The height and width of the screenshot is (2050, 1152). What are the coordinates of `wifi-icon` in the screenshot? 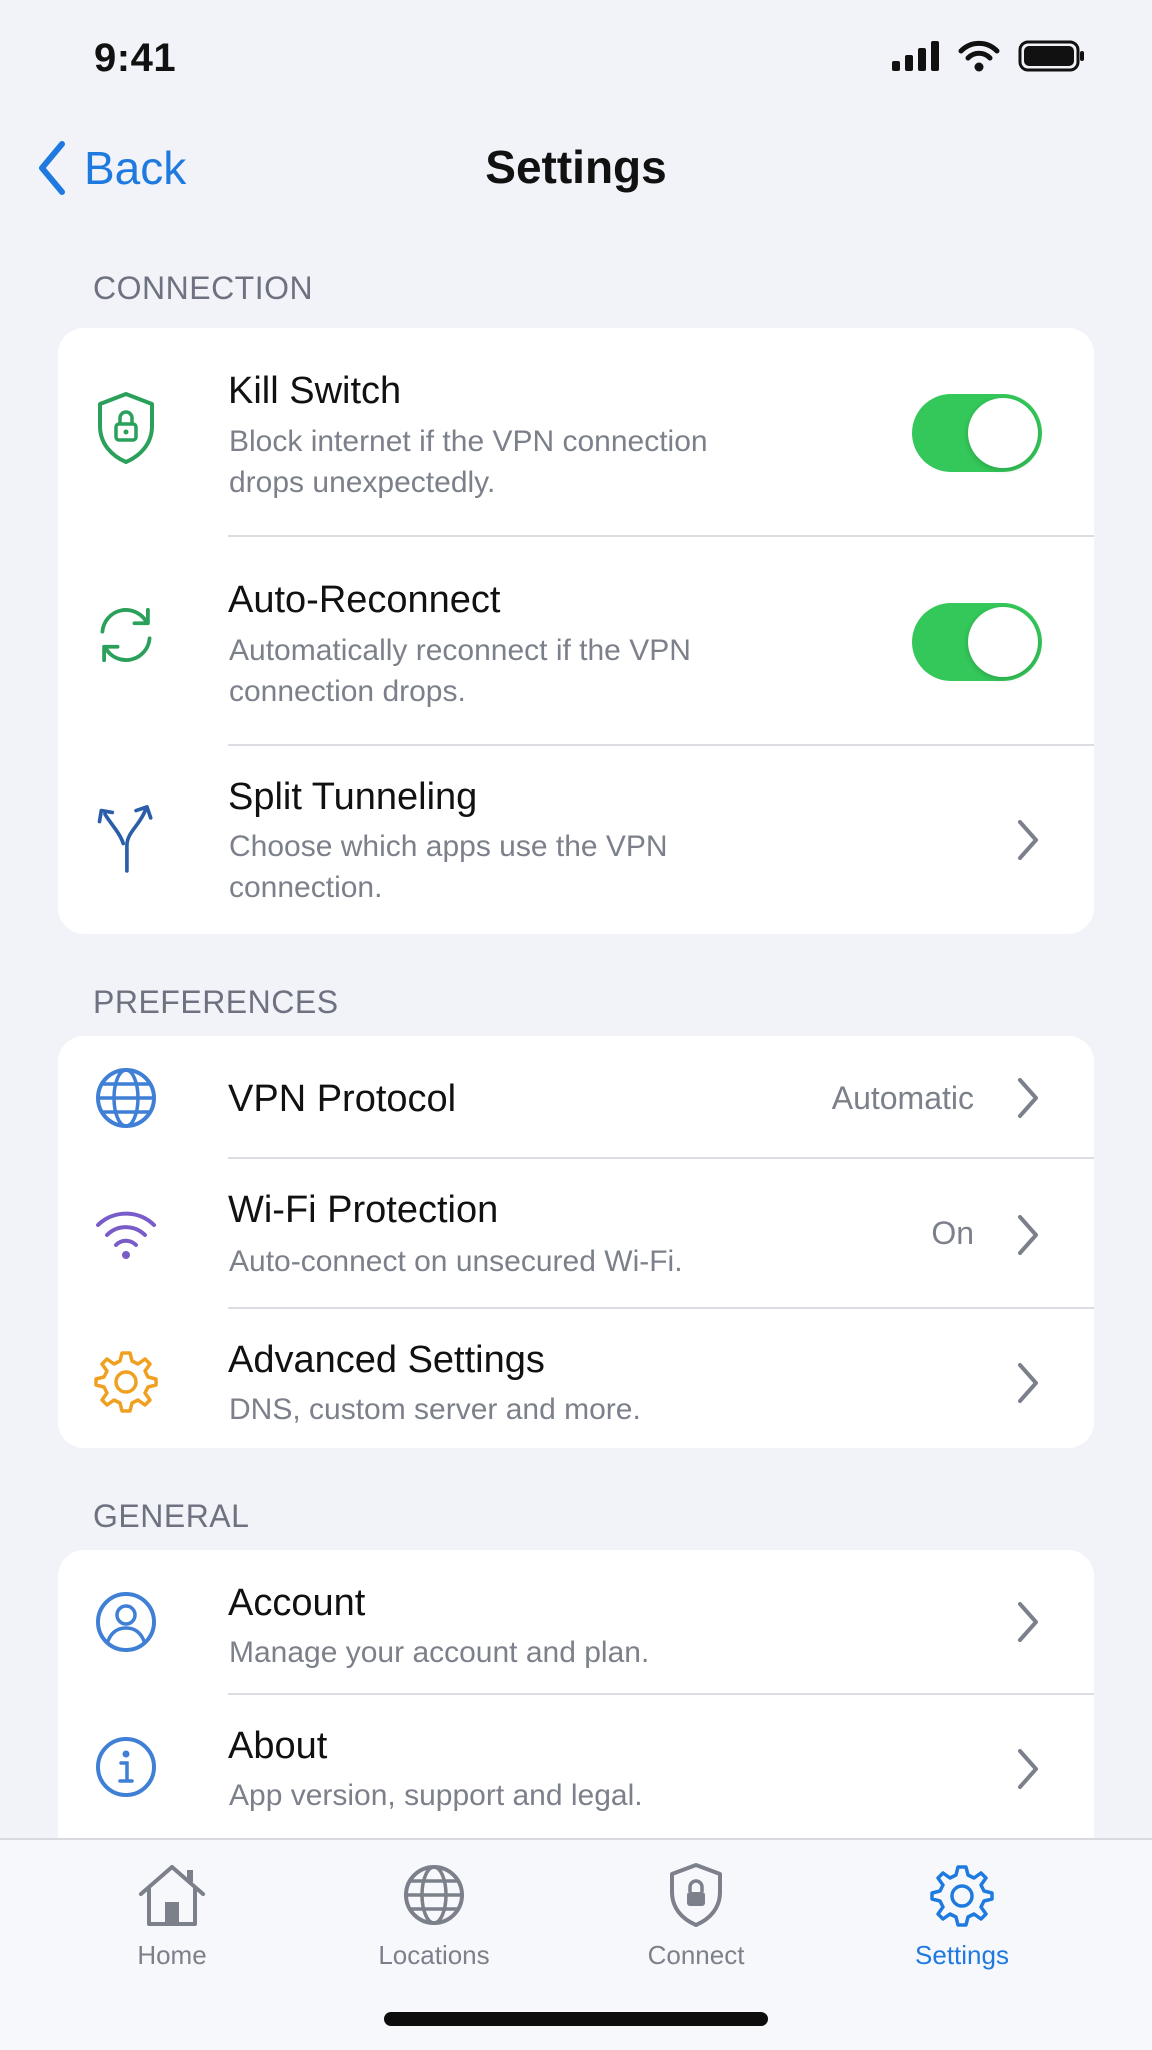 It's located at (126, 1233).